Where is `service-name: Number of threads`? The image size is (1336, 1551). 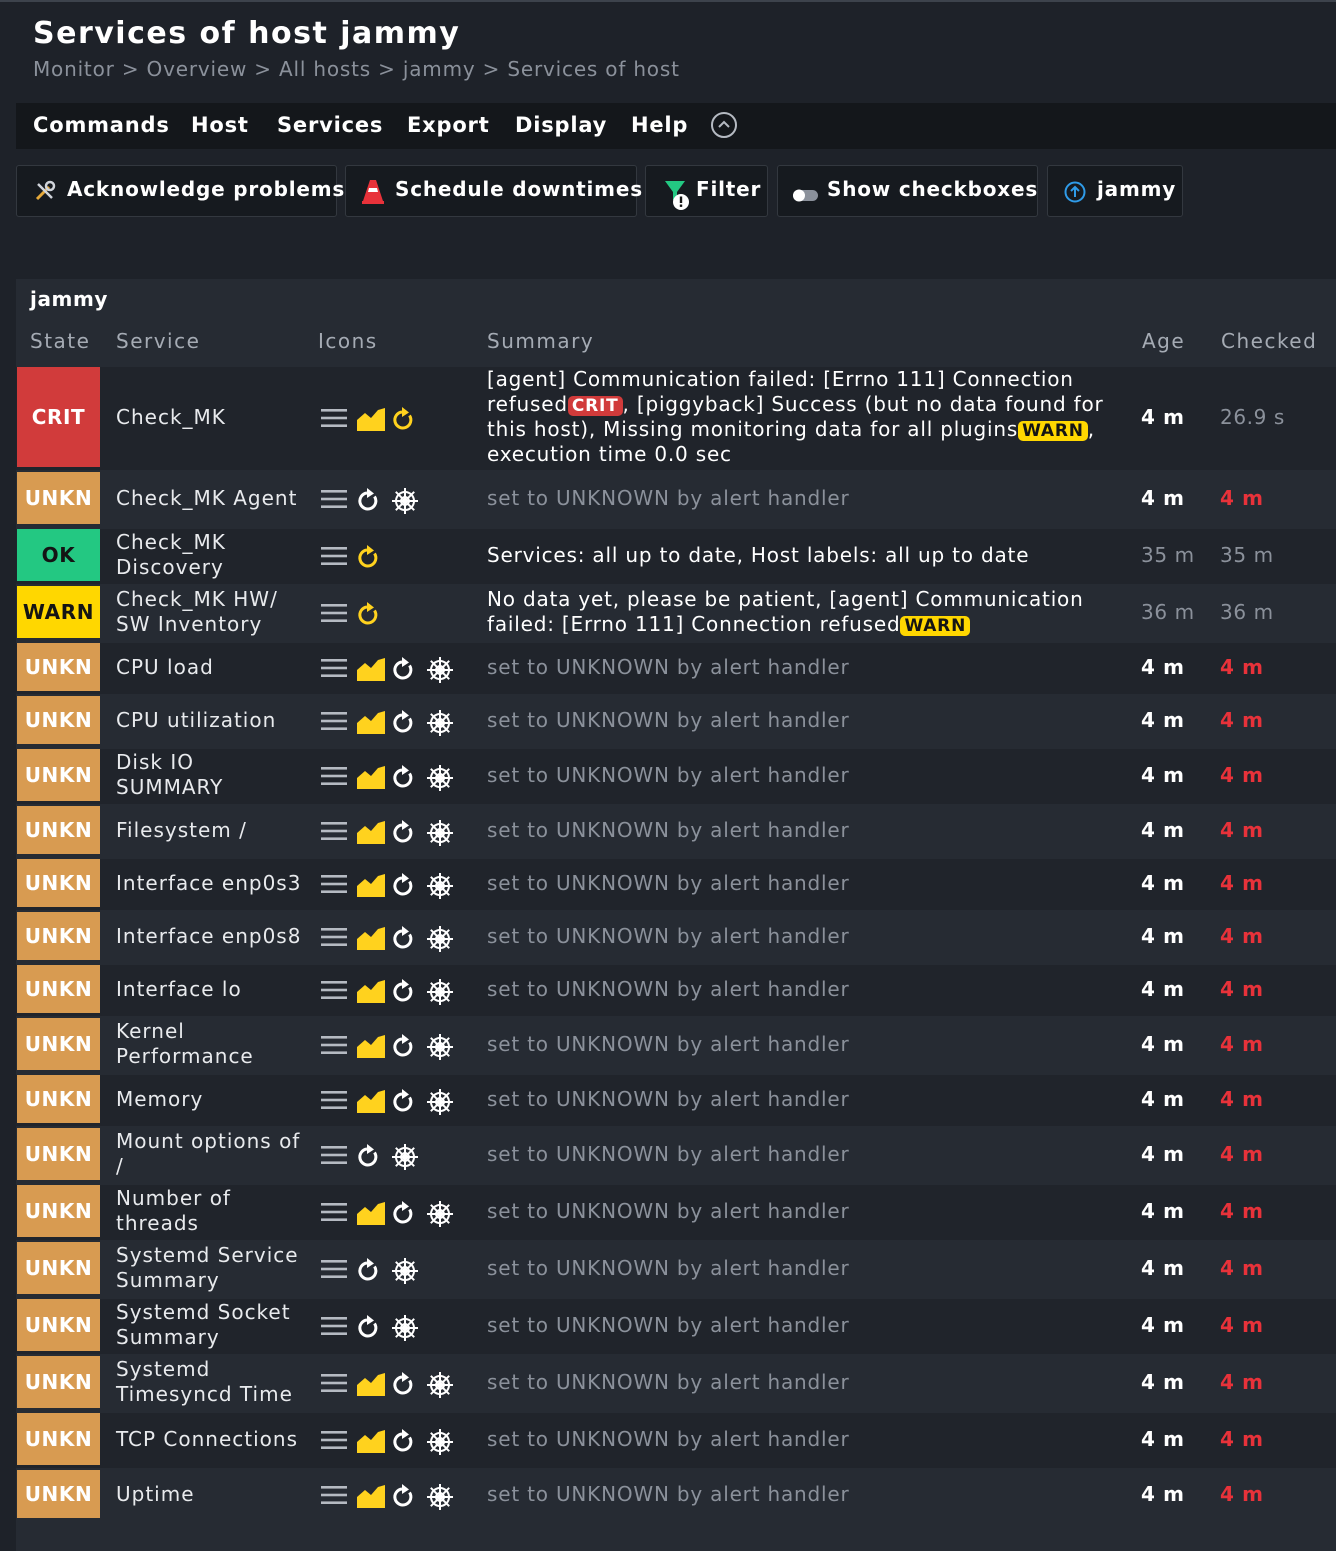
service-name: Number of threads is located at coordinates (211, 1211).